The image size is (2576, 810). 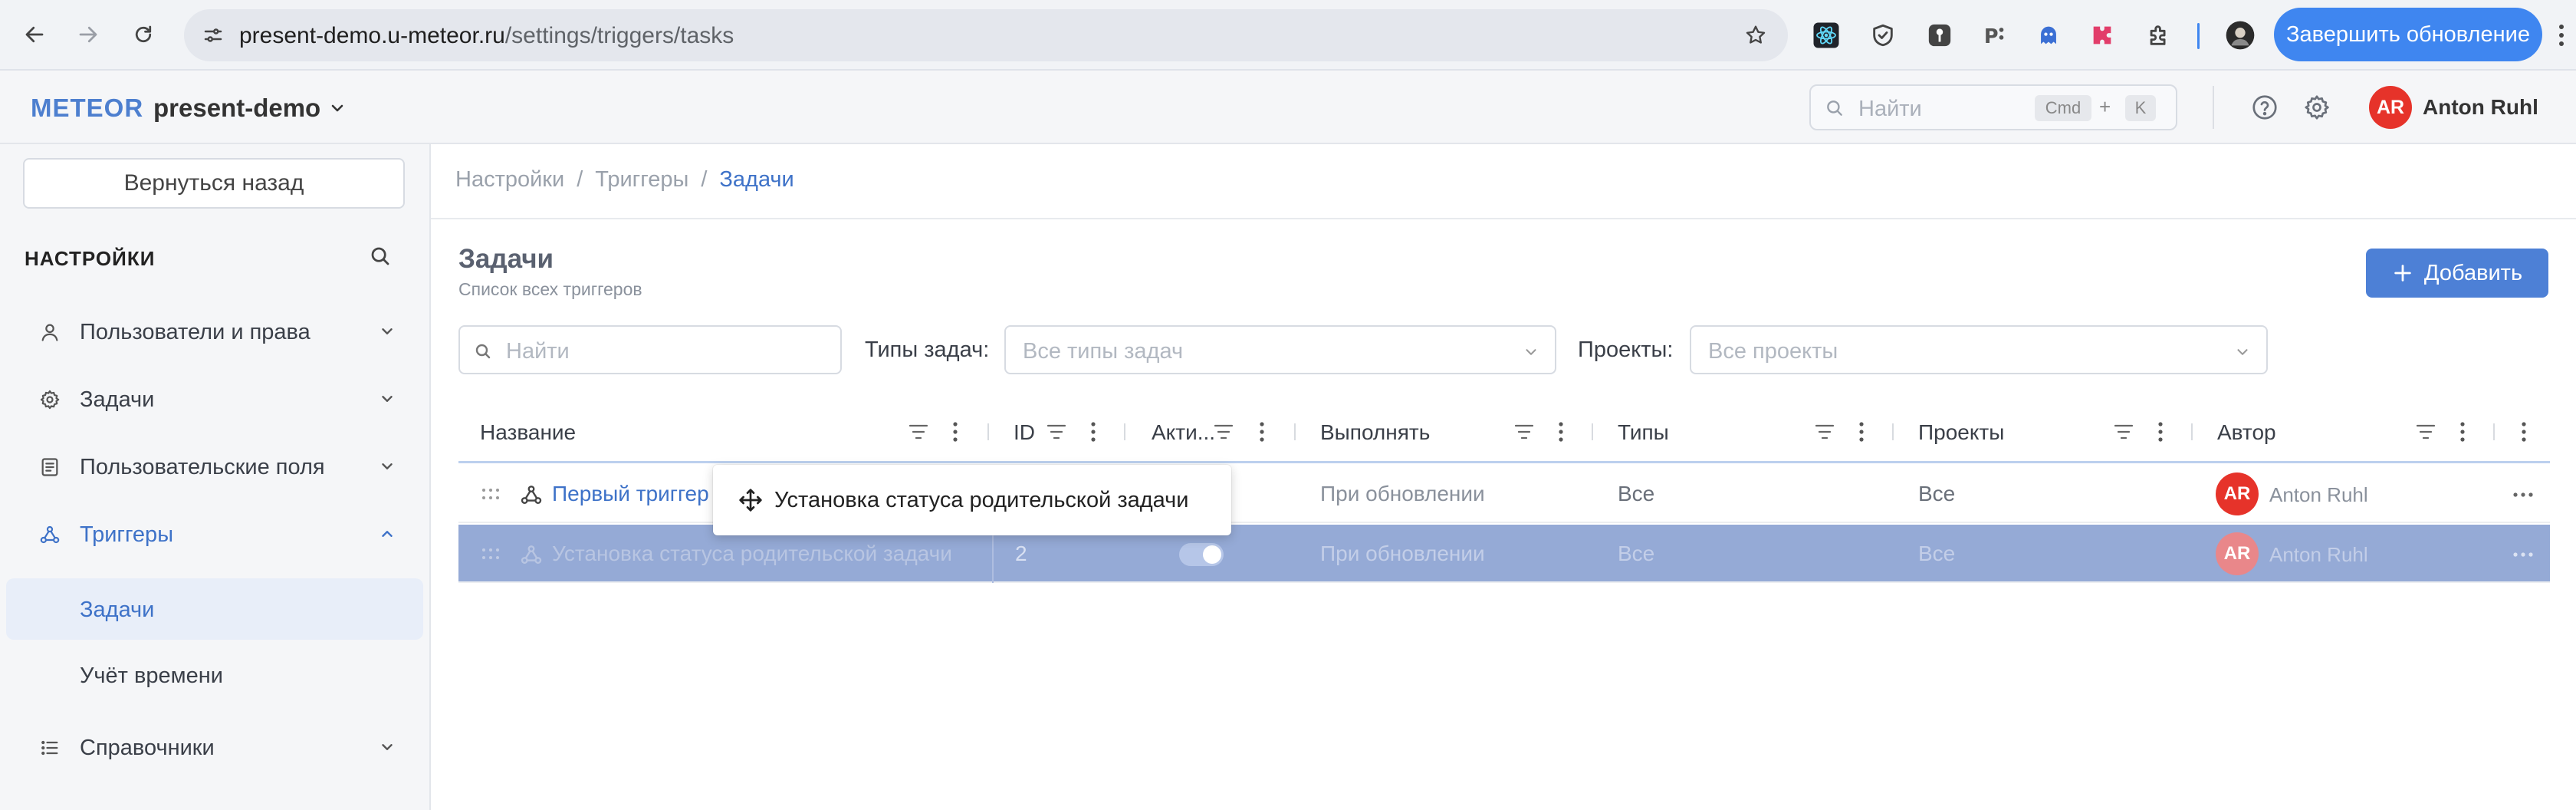 I want to click on sidebar-item-triggers: Триггеры, so click(x=215, y=534).